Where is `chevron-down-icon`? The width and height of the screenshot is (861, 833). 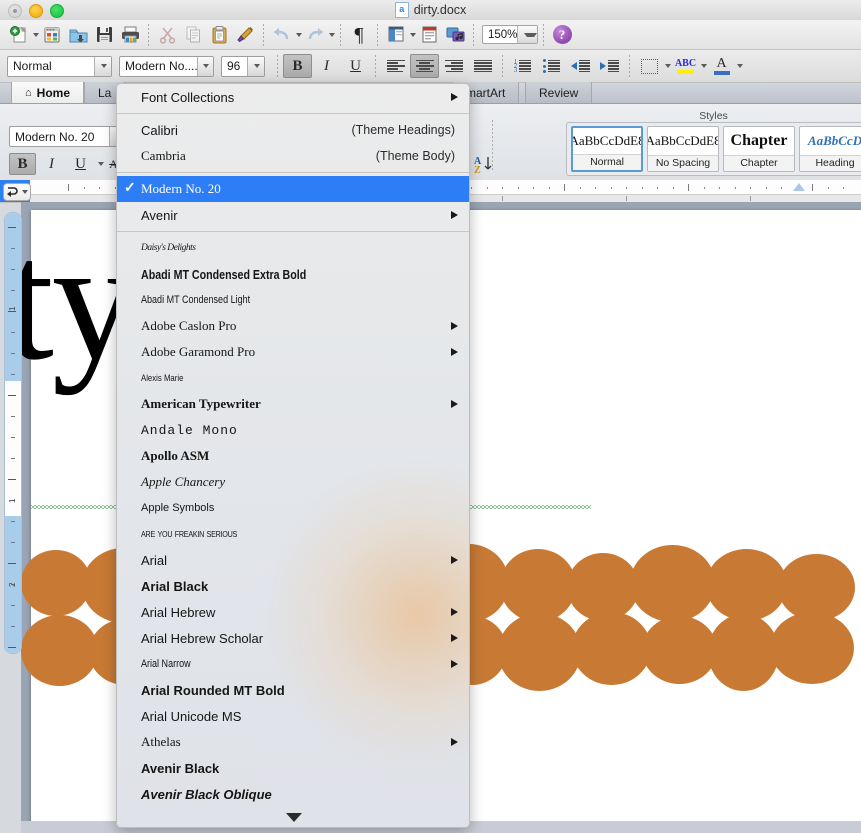
chevron-down-icon is located at coordinates (25, 192).